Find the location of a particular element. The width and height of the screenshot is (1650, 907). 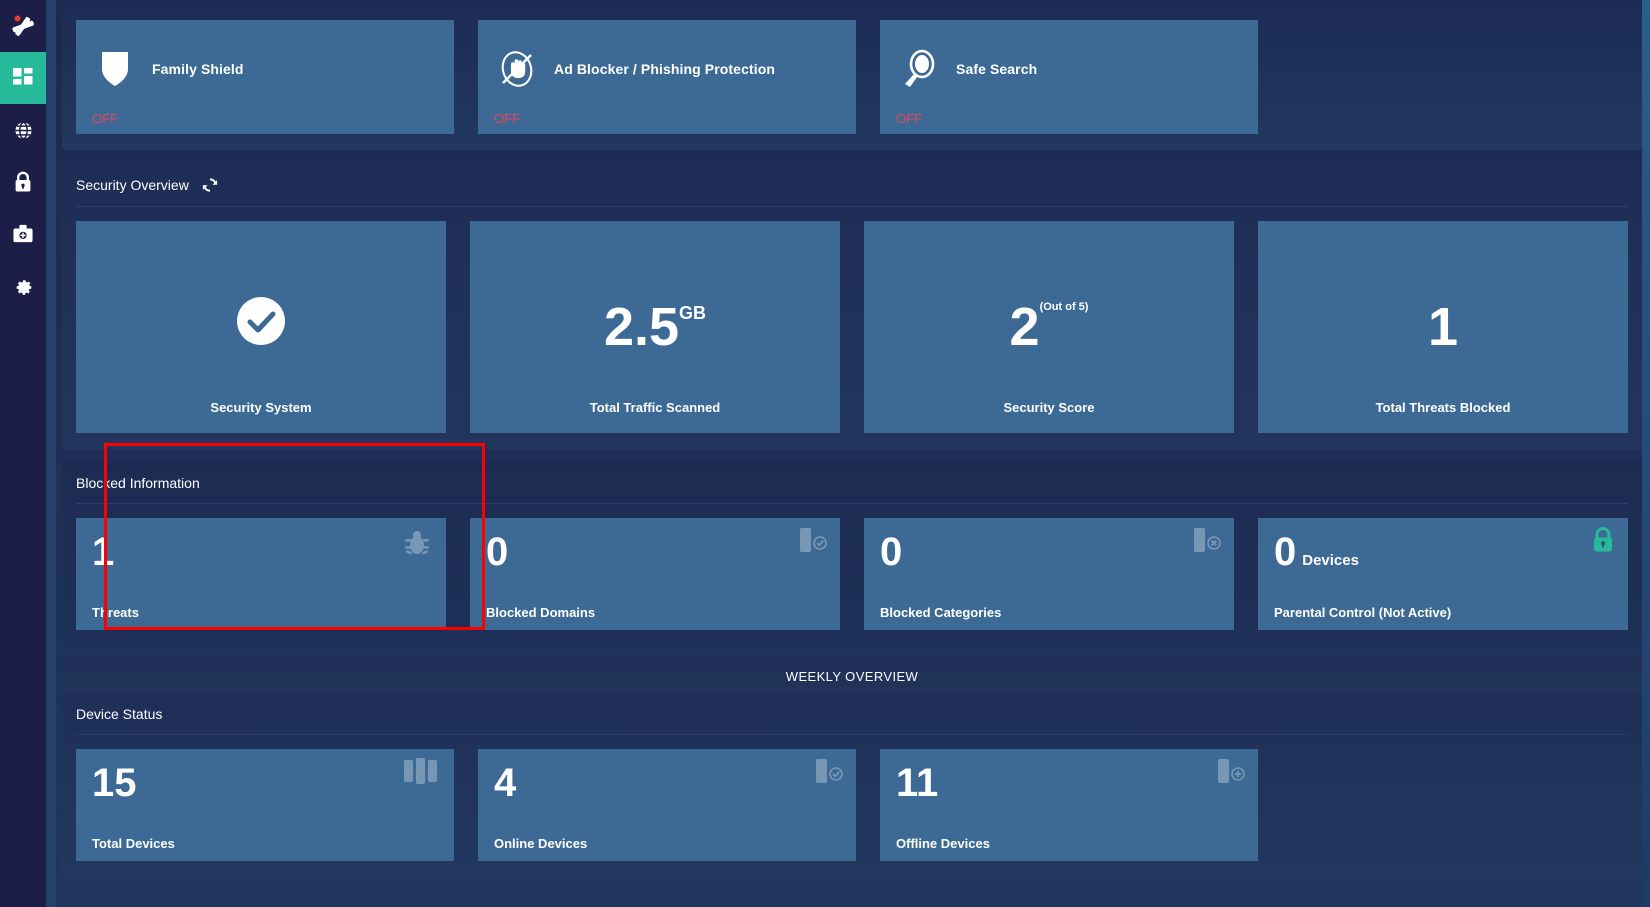

sidebar-item-network is located at coordinates (23, 130).